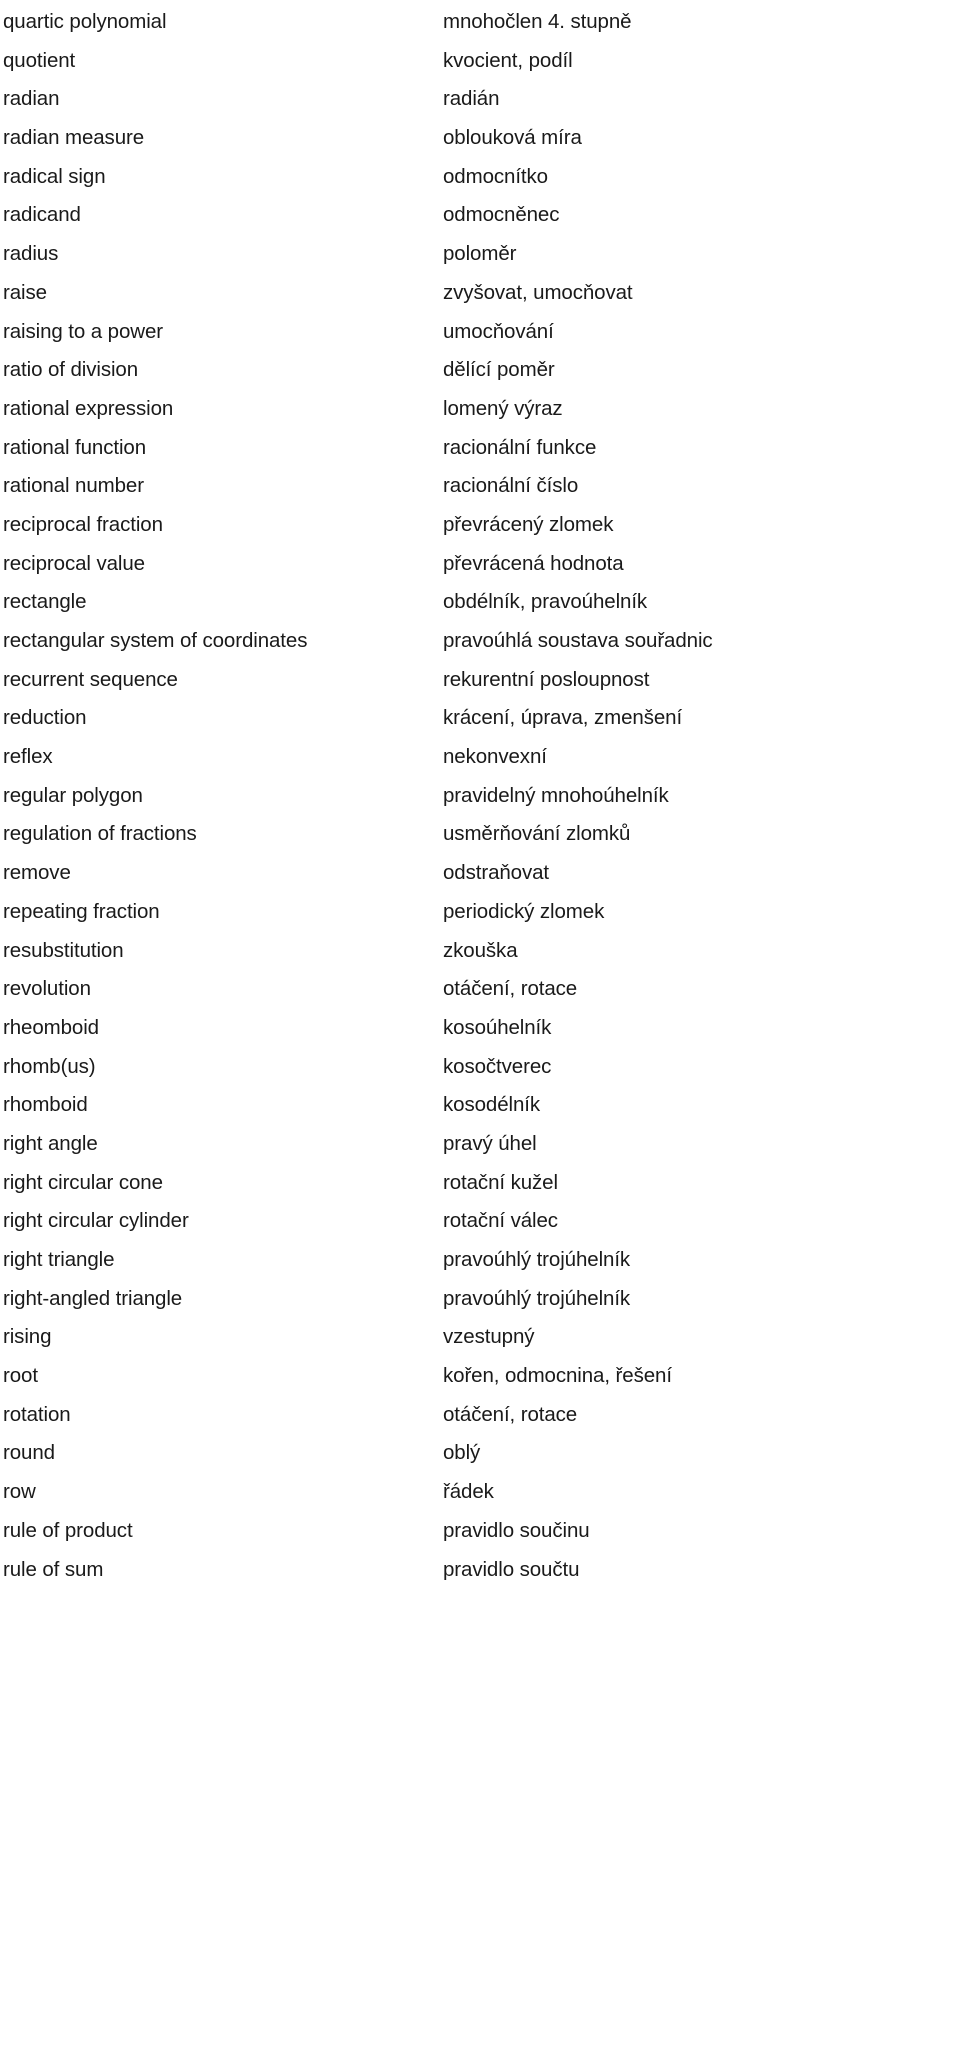 The width and height of the screenshot is (960, 2060). What do you see at coordinates (39, 60) in the screenshot?
I see `term-english: quotient` at bounding box center [39, 60].